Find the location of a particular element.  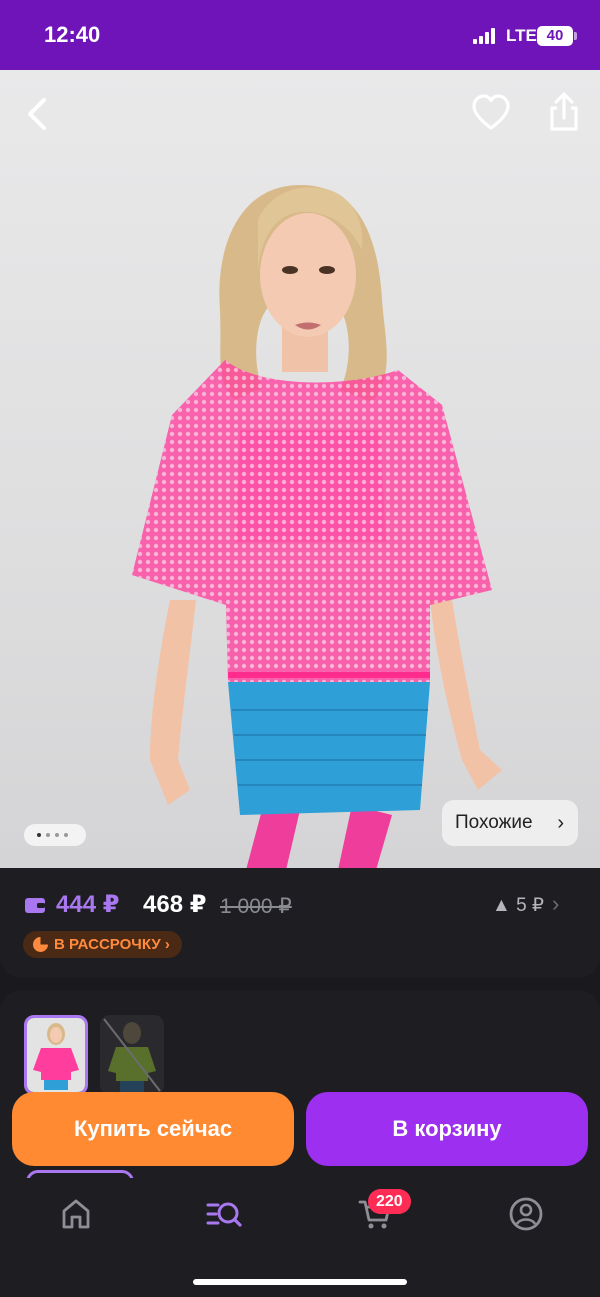

status-time: 12:40 is located at coordinates (72, 34).